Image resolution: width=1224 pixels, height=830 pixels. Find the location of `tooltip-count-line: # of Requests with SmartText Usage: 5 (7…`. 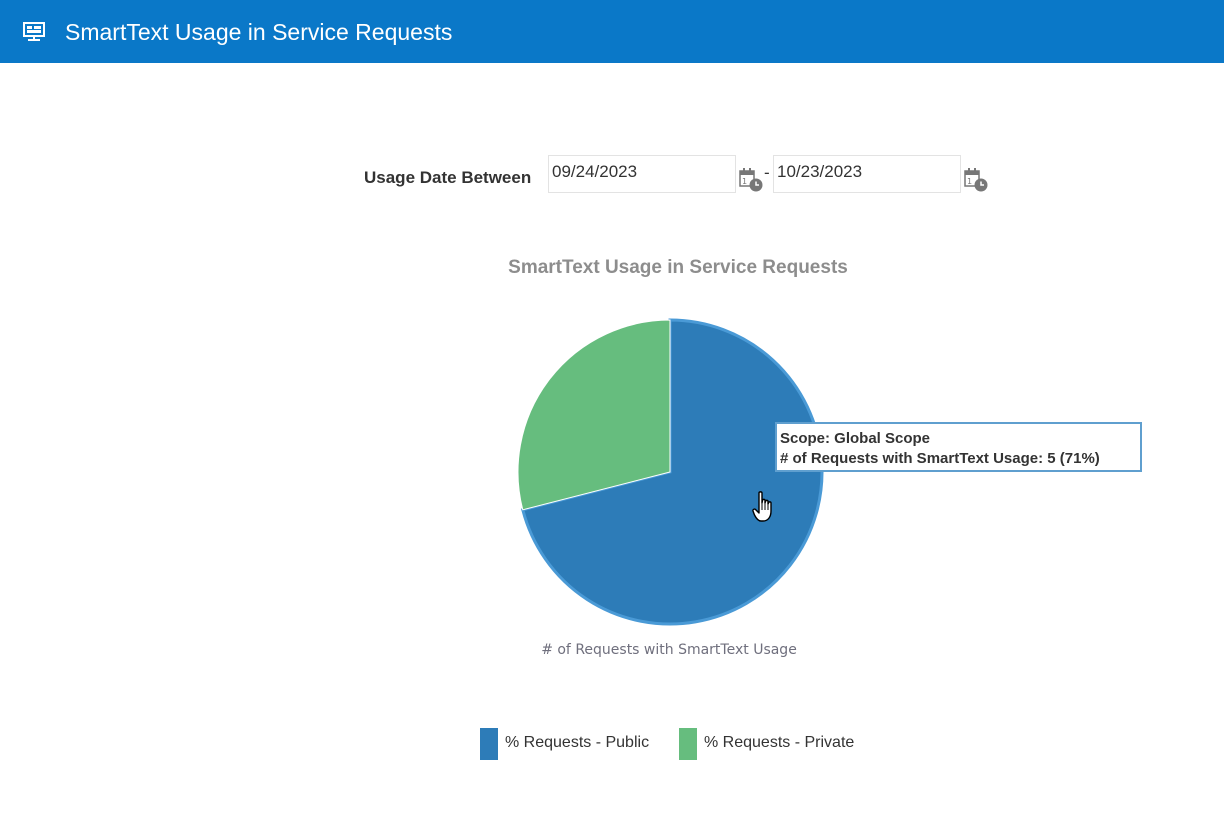

tooltip-count-line: # of Requests with SmartText Usage: 5 (7… is located at coordinates (940, 458).